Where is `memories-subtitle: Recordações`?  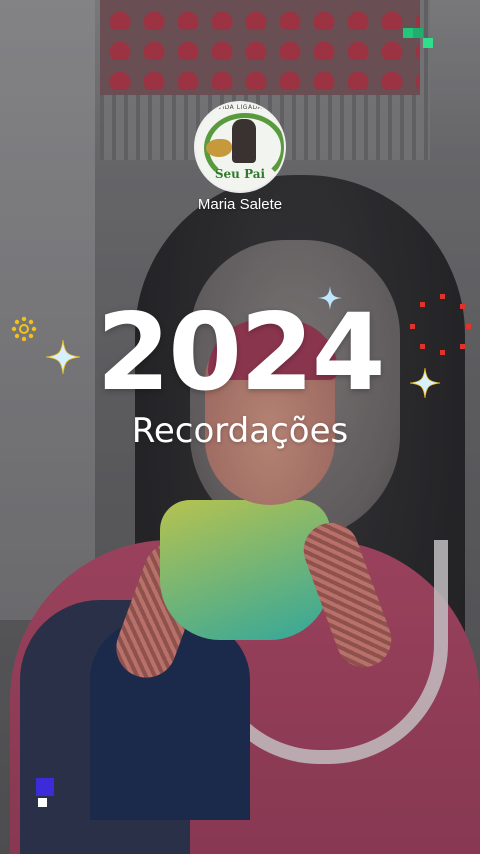 memories-subtitle: Recordações is located at coordinates (240, 431).